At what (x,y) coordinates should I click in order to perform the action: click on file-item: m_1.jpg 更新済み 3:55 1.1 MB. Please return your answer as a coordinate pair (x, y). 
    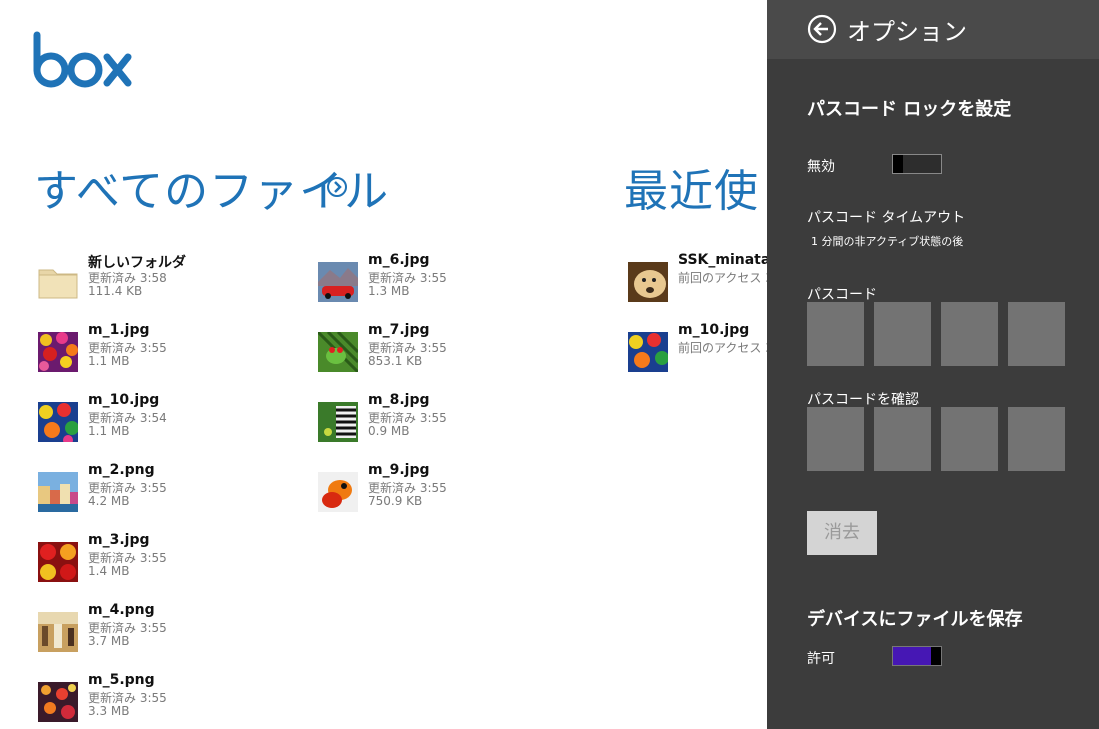
    Looking at the image, I should click on (163, 347).